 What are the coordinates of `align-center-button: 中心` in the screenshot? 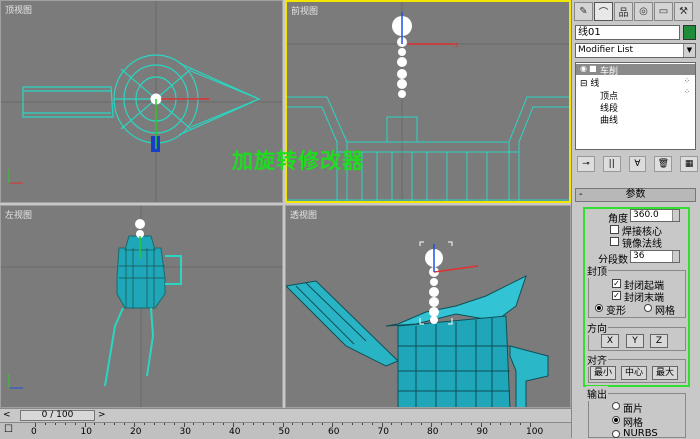 It's located at (634, 373).